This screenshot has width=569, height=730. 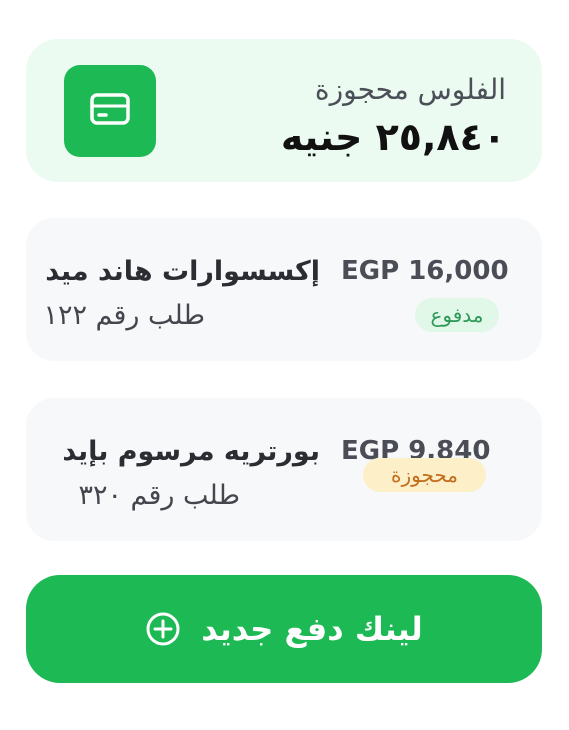 What do you see at coordinates (182, 271) in the screenshot?
I see `order-title: إكسسوارات هاند ميد` at bounding box center [182, 271].